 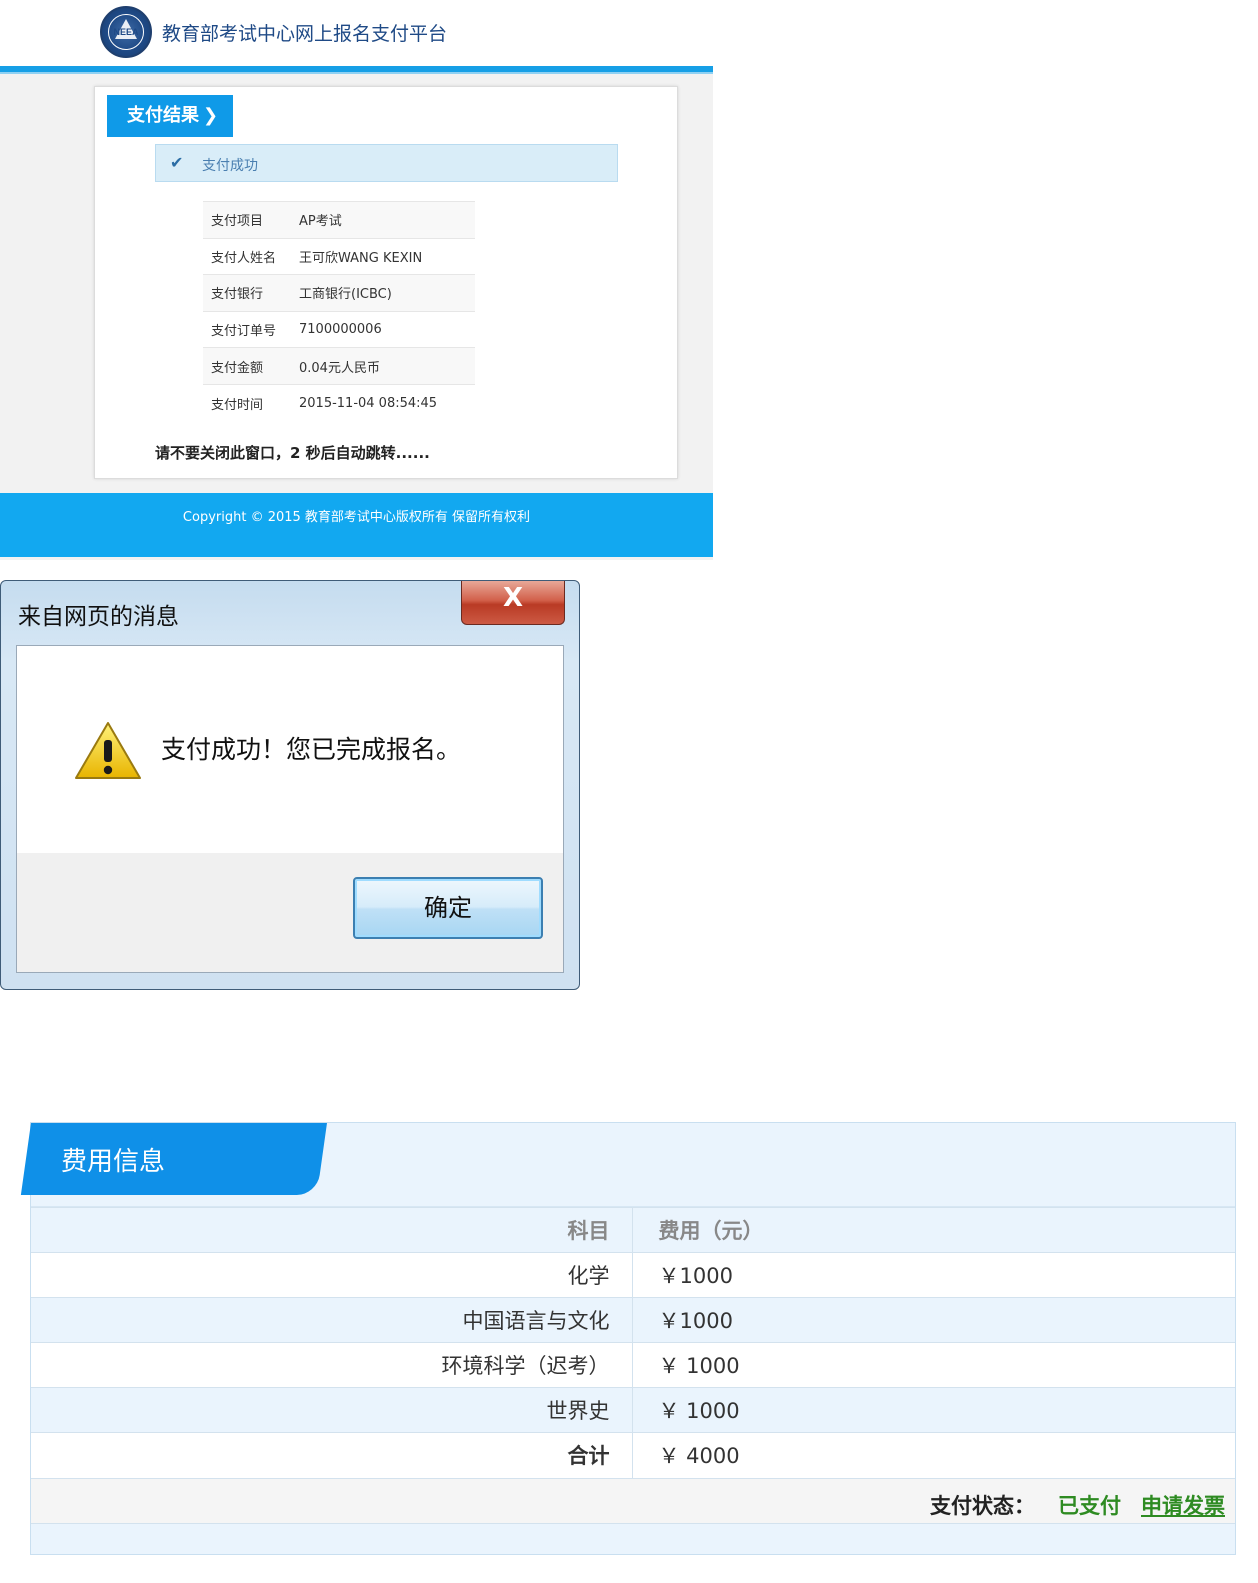 I want to click on detail-value: 0.04元人民币, so click(x=339, y=368).